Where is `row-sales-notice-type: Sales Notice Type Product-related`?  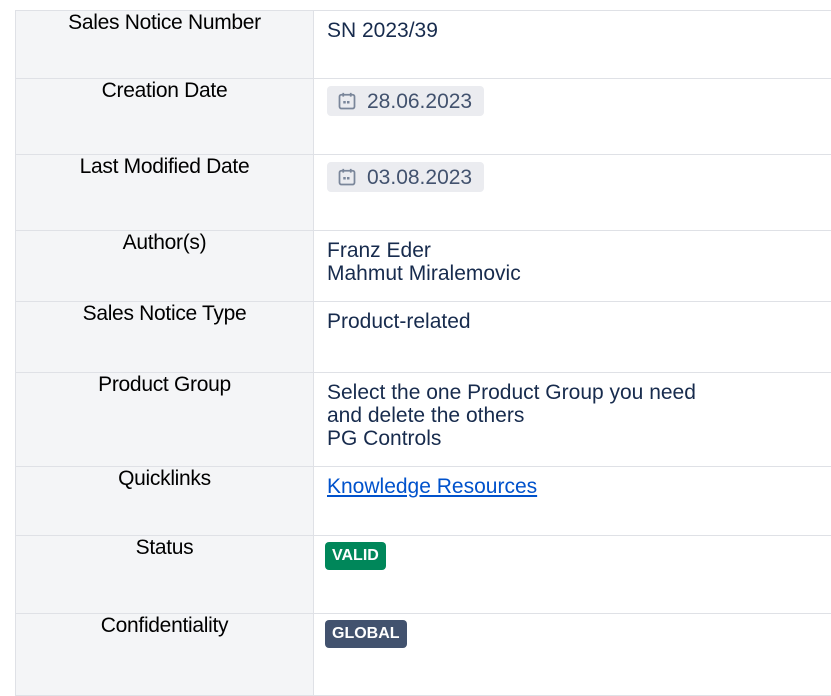 row-sales-notice-type: Sales Notice Type Product-related is located at coordinates (423, 337).